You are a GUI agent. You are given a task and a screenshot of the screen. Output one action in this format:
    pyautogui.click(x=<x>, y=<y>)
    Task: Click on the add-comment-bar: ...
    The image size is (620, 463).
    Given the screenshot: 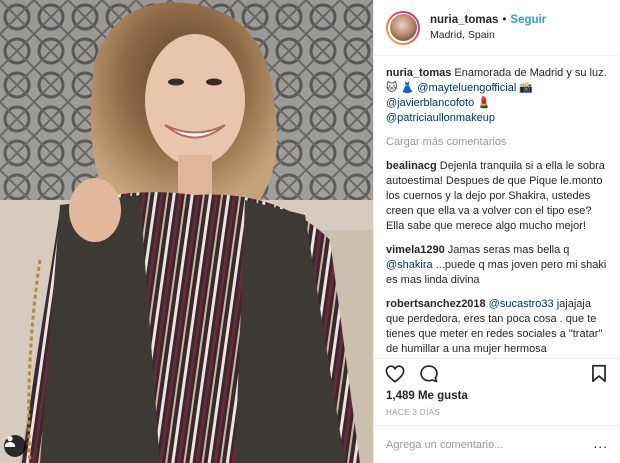 What is the action you would take?
    pyautogui.click(x=497, y=444)
    